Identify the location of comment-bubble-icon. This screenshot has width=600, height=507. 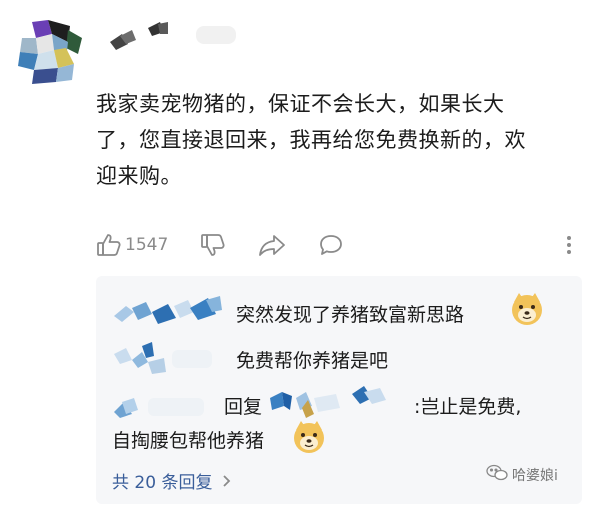
(331, 245).